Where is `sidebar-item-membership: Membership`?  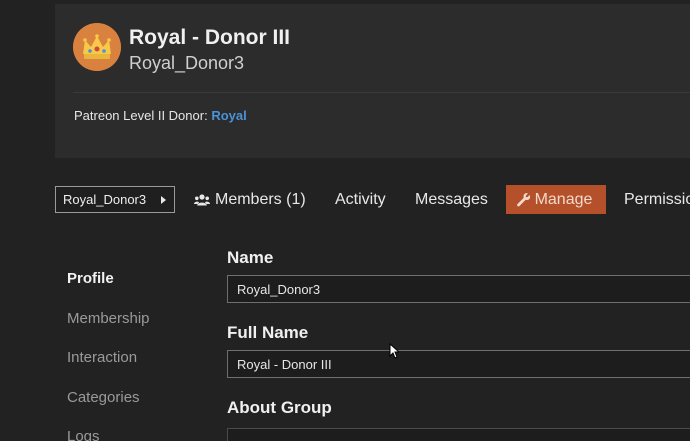
sidebar-item-membership: Membership is located at coordinates (108, 318).